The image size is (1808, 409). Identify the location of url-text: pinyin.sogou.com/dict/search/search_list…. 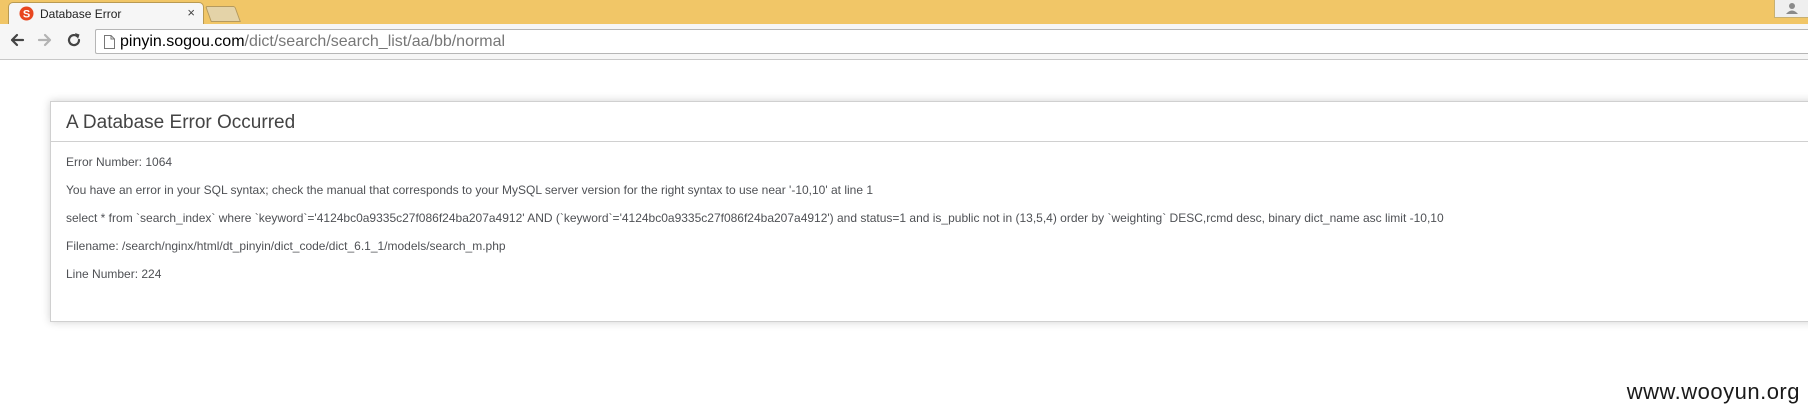
(312, 42).